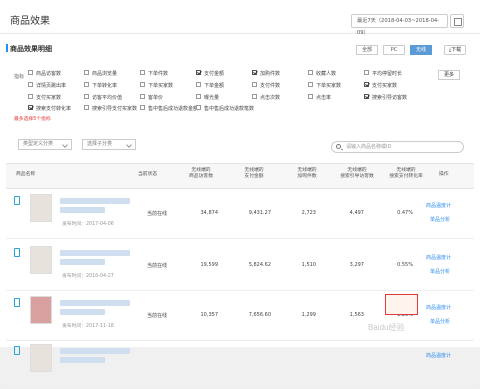 This screenshot has width=480, height=389. What do you see at coordinates (401, 304) in the screenshot?
I see `highlight-box` at bounding box center [401, 304].